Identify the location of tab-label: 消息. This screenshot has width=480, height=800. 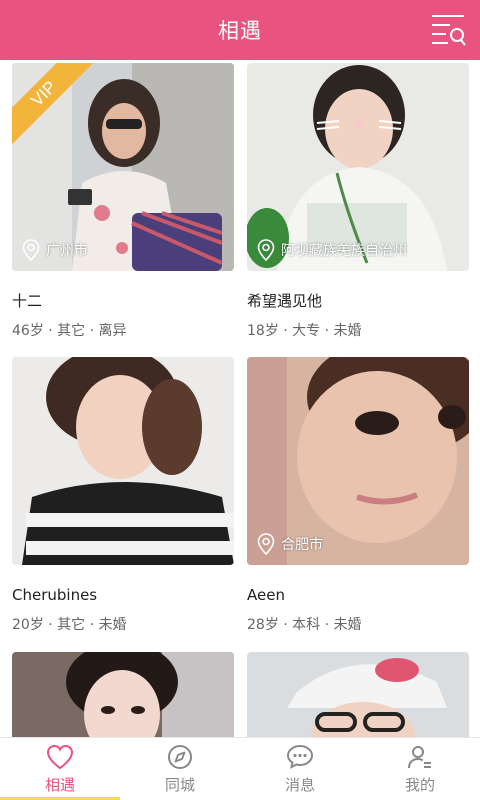
(299, 785).